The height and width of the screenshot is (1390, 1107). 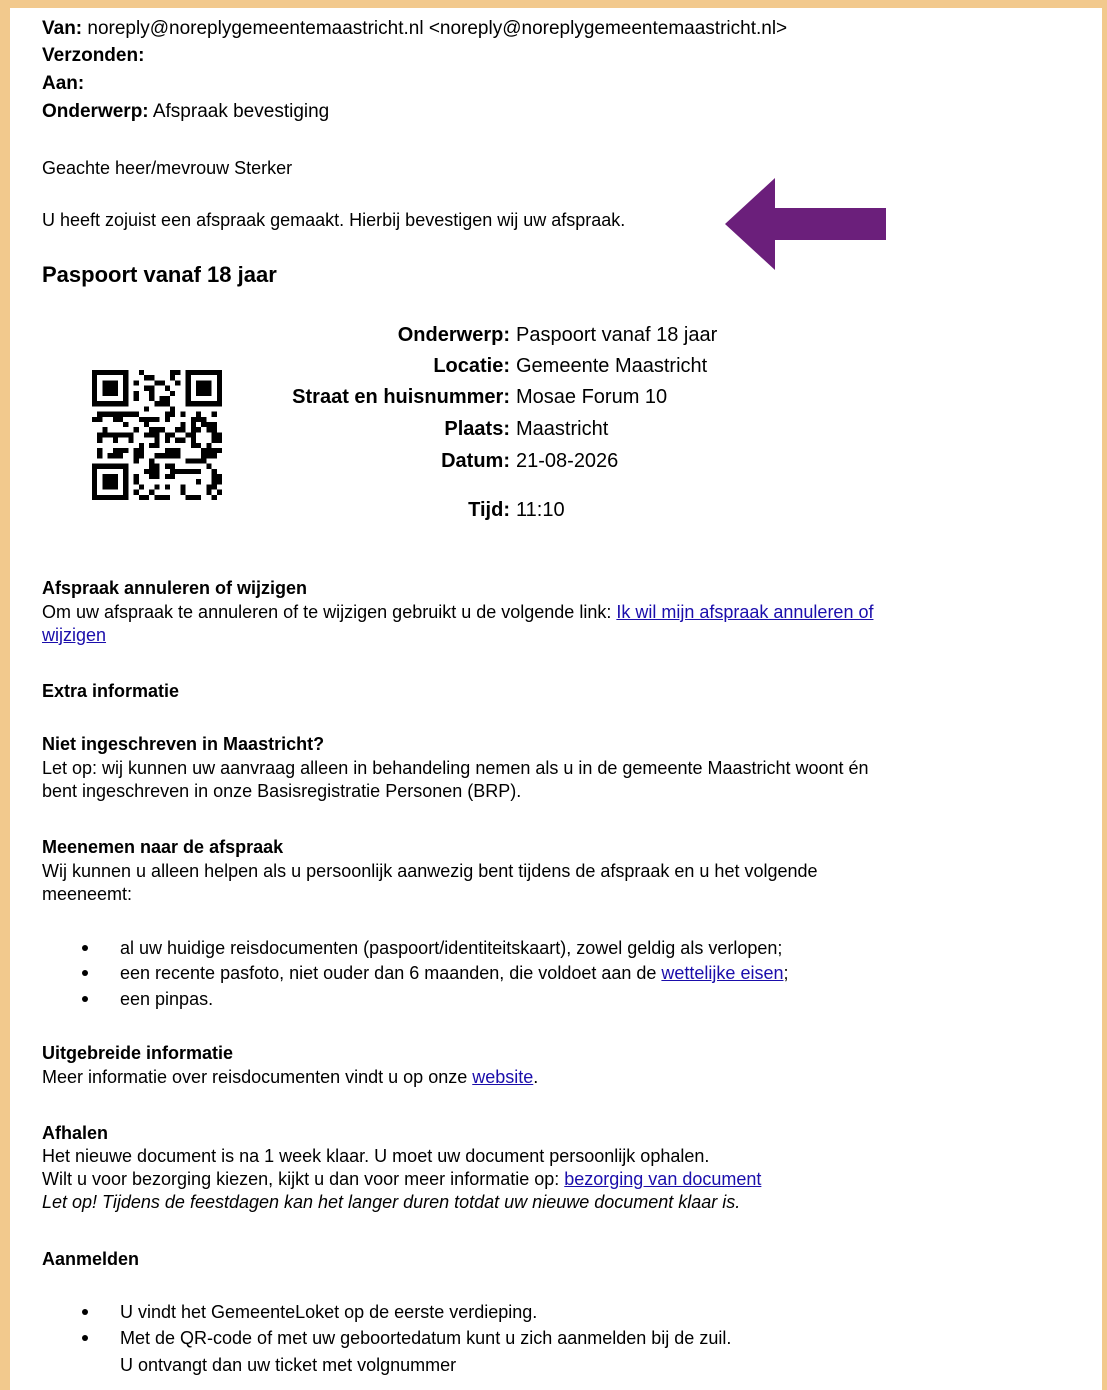 I want to click on bring-line2: meeneemt:, so click(x=87, y=894).